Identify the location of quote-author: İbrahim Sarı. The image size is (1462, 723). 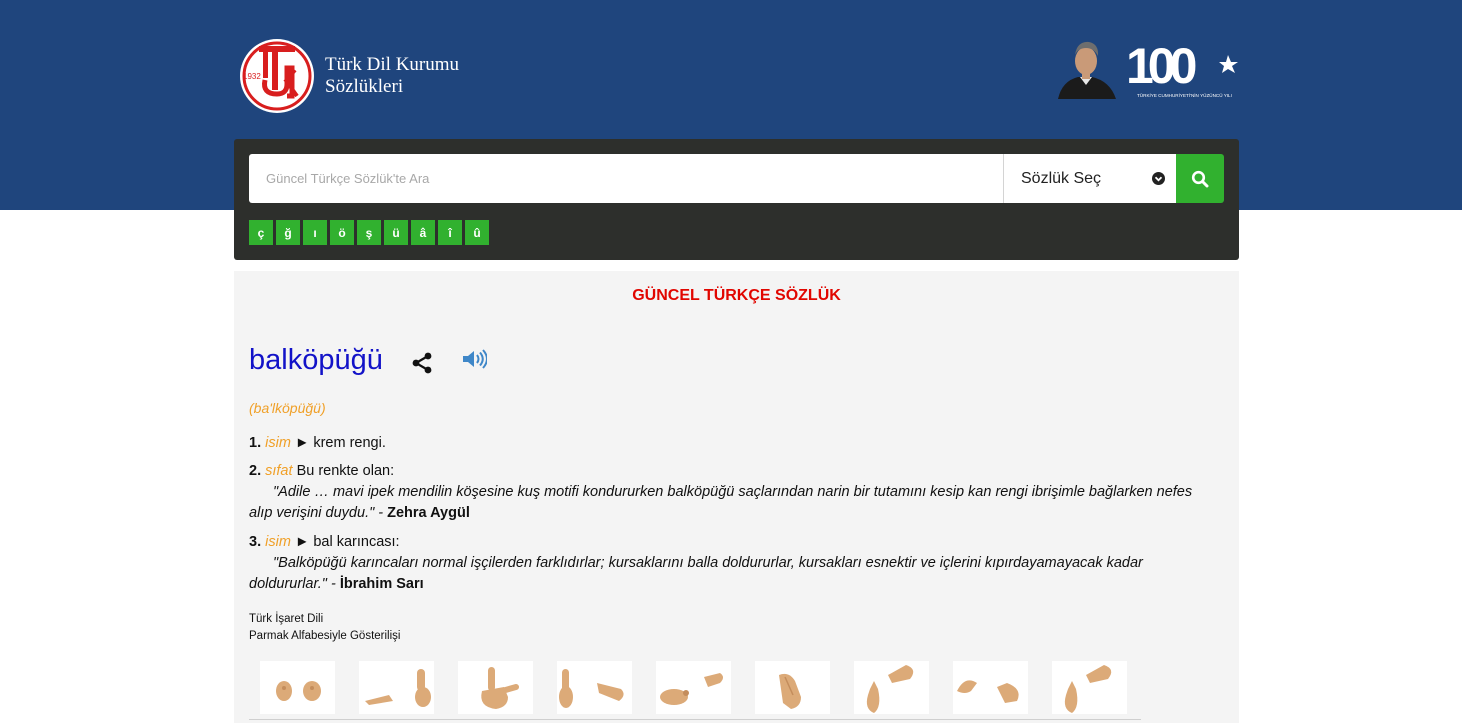
(382, 584).